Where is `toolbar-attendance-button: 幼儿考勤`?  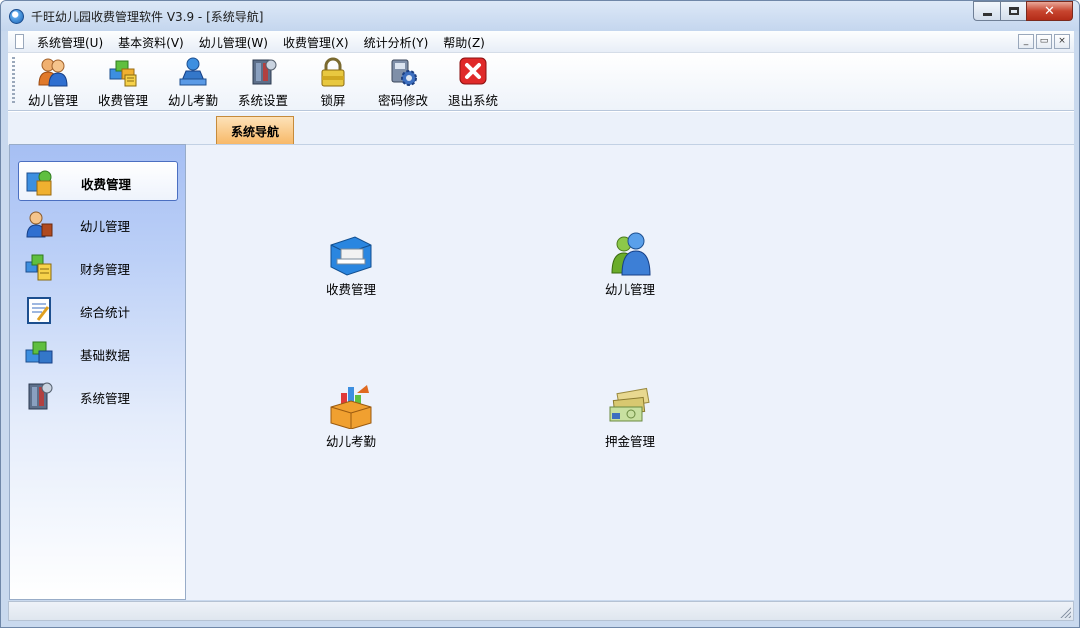 toolbar-attendance-button: 幼儿考勤 is located at coordinates (193, 82).